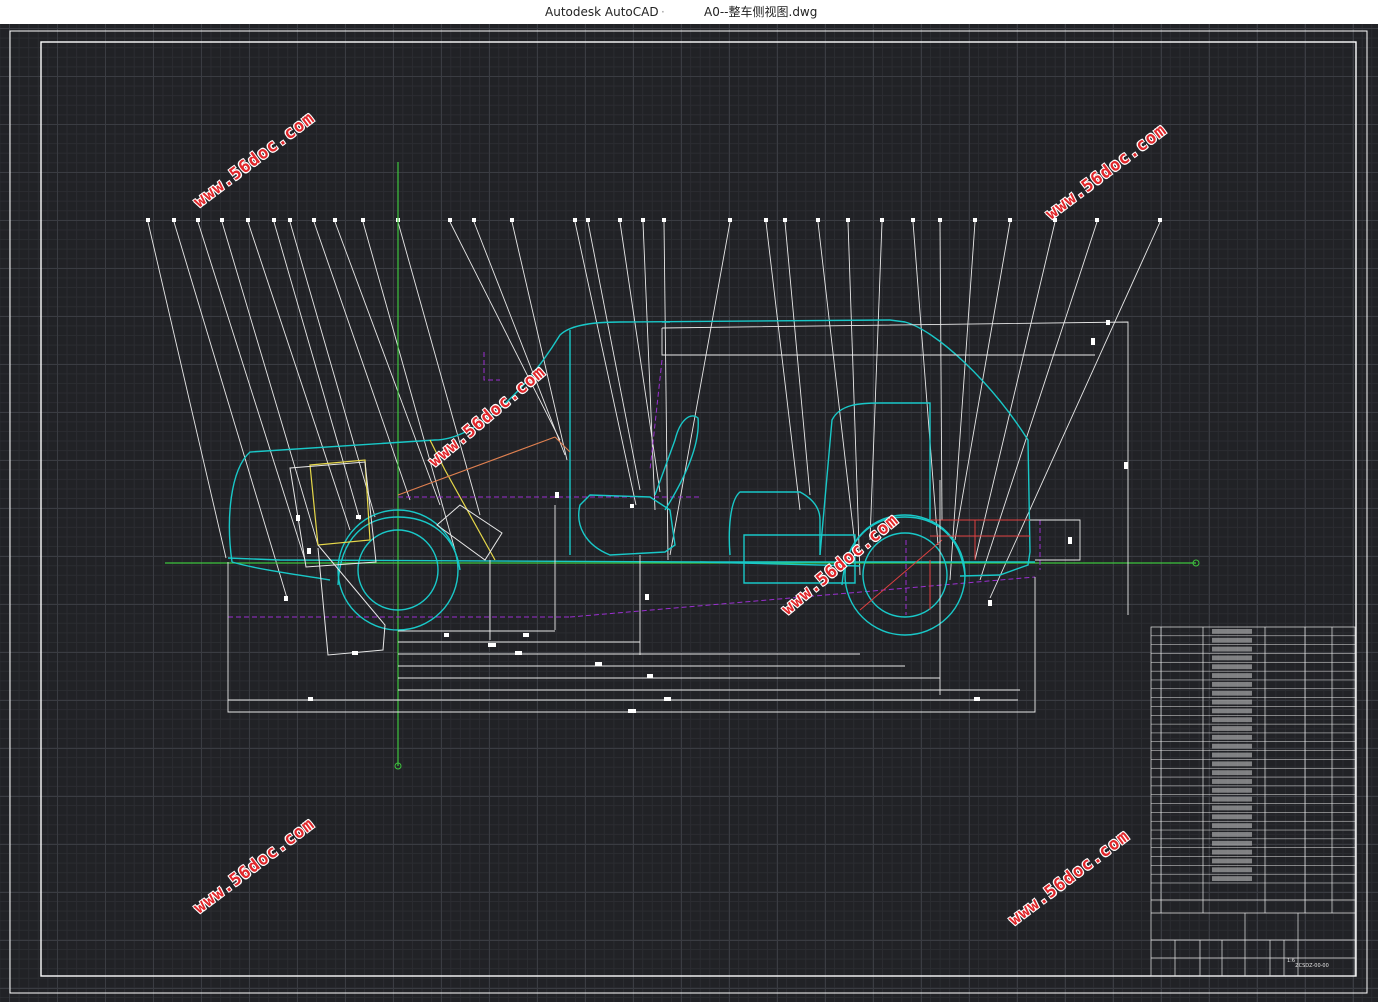  Describe the element at coordinates (402, 500) in the screenshot. I see `engine-block` at that location.